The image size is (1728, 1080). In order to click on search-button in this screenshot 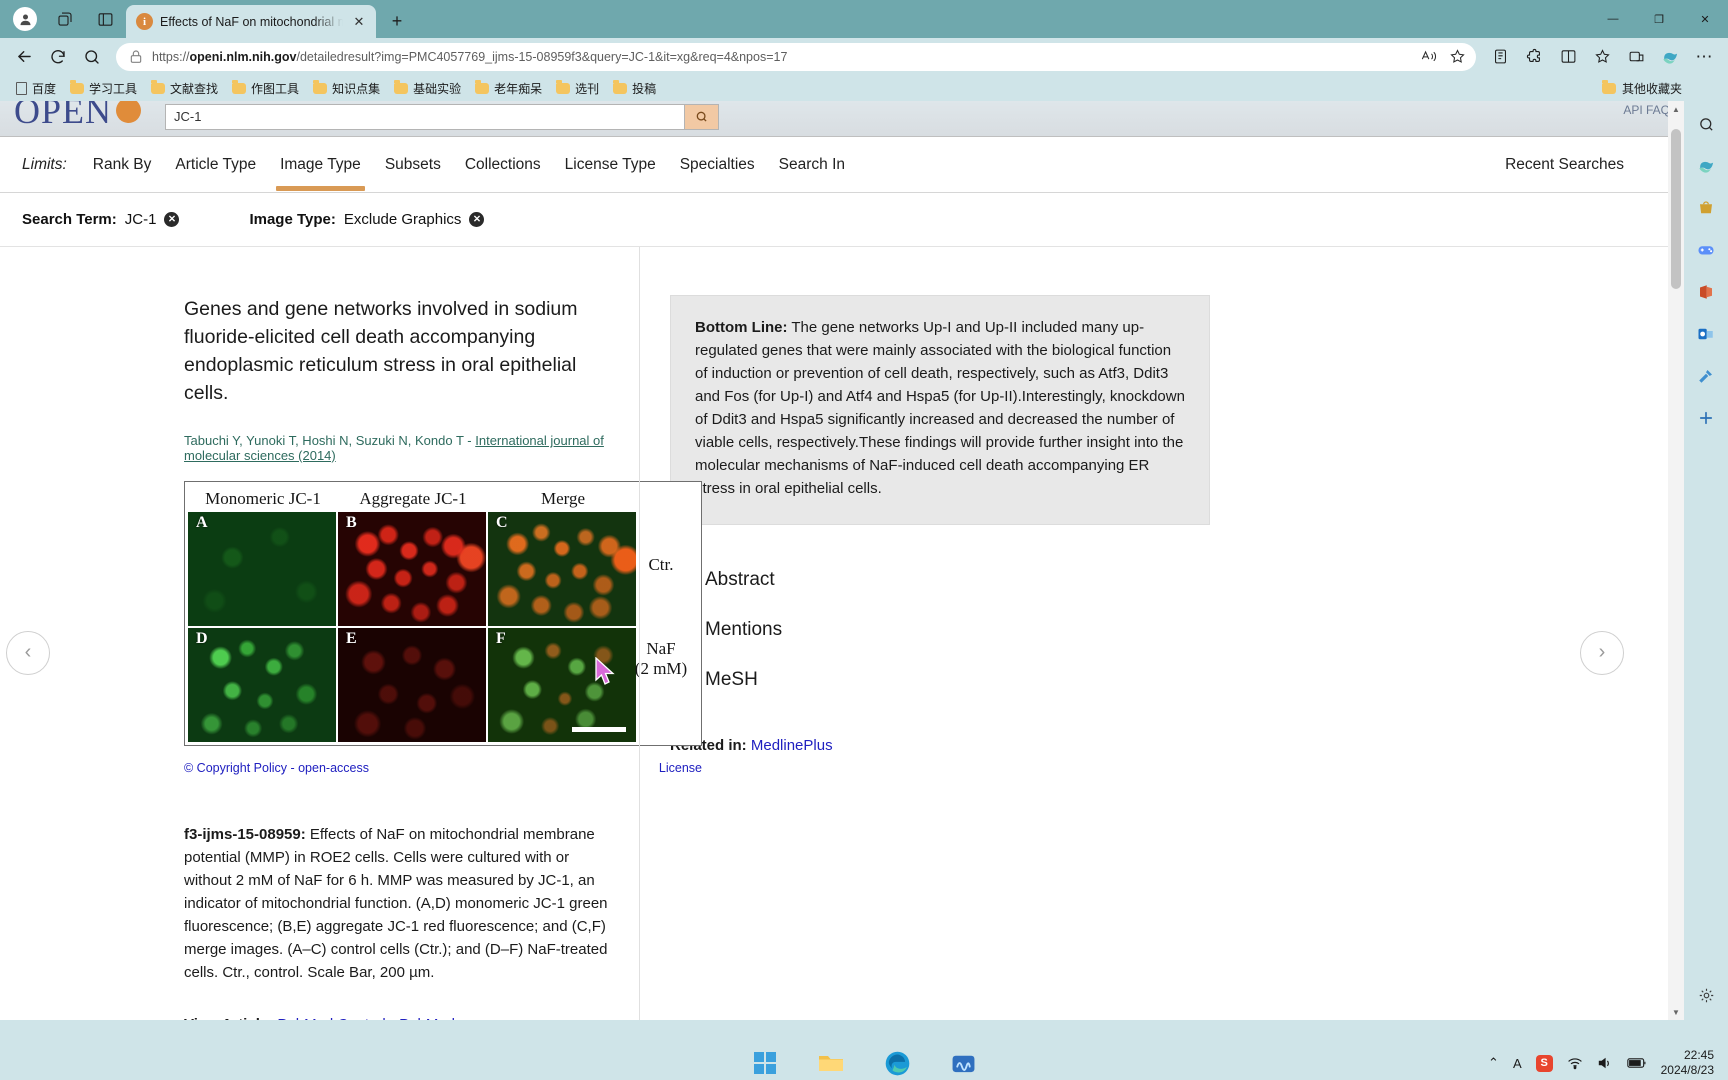, I will do `click(92, 57)`.